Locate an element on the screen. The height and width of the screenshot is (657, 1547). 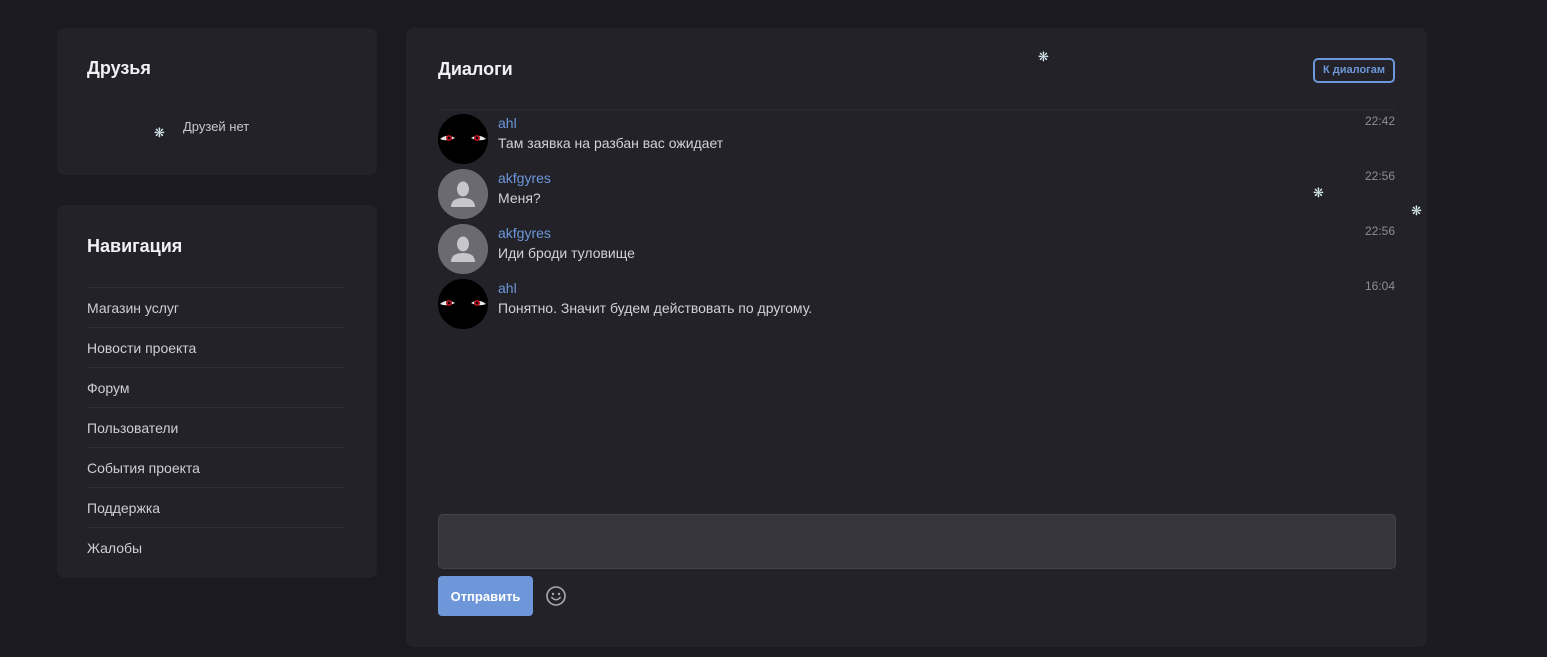
navigation-title: Навигация is located at coordinates (135, 246).